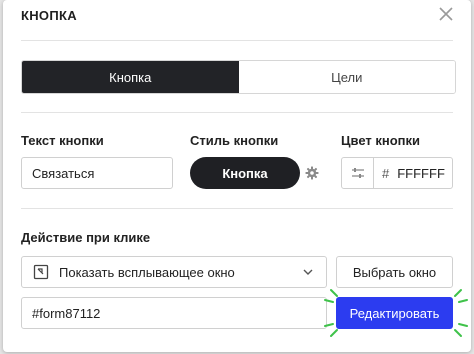  Describe the element at coordinates (381, 140) in the screenshot. I see `button-color-label: Цвет кнопки` at that location.